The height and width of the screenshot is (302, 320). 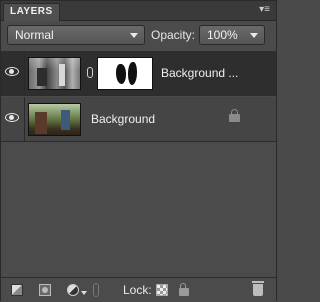 What do you see at coordinates (31, 12) in the screenshot?
I see `layers-tab: LAYERS` at bounding box center [31, 12].